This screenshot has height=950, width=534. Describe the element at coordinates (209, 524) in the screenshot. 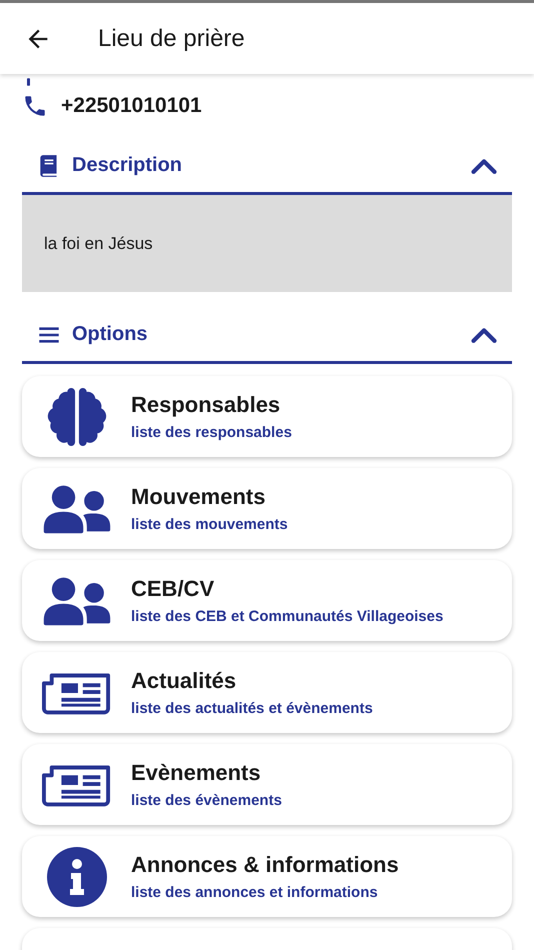

I see `option-subtitle: liste des mouvements` at that location.